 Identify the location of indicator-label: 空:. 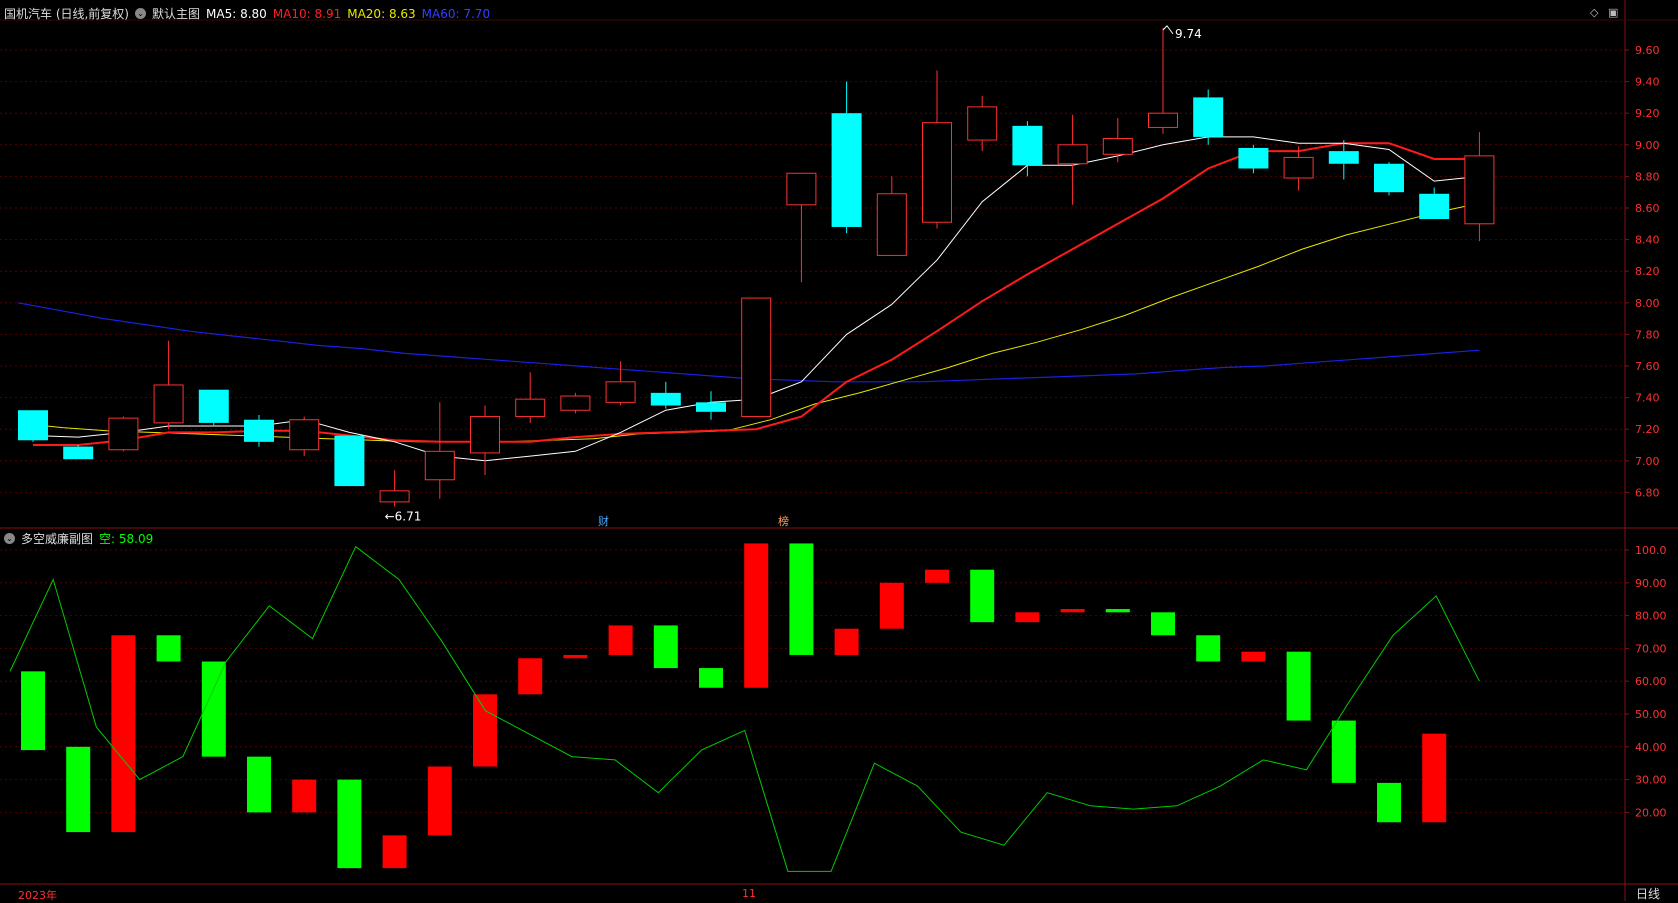
(107, 539).